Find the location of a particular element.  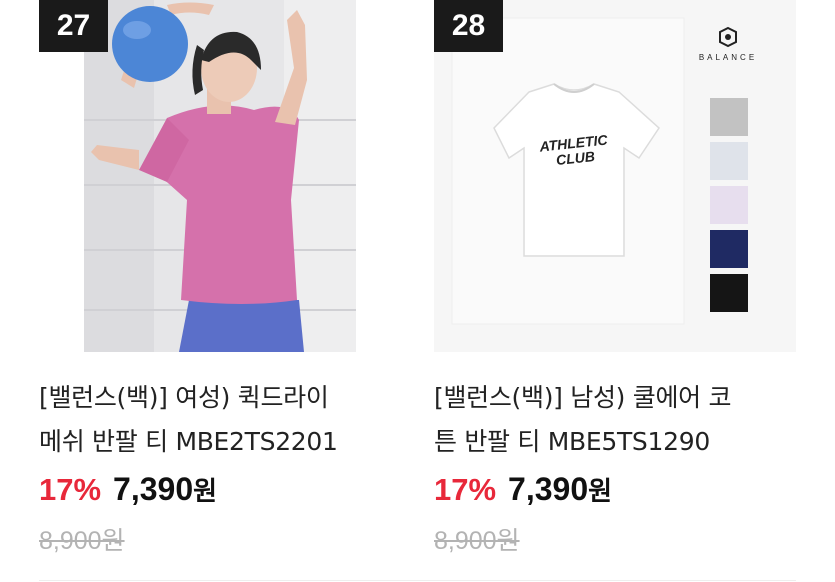

rank-badge: 28 is located at coordinates (468, 26).